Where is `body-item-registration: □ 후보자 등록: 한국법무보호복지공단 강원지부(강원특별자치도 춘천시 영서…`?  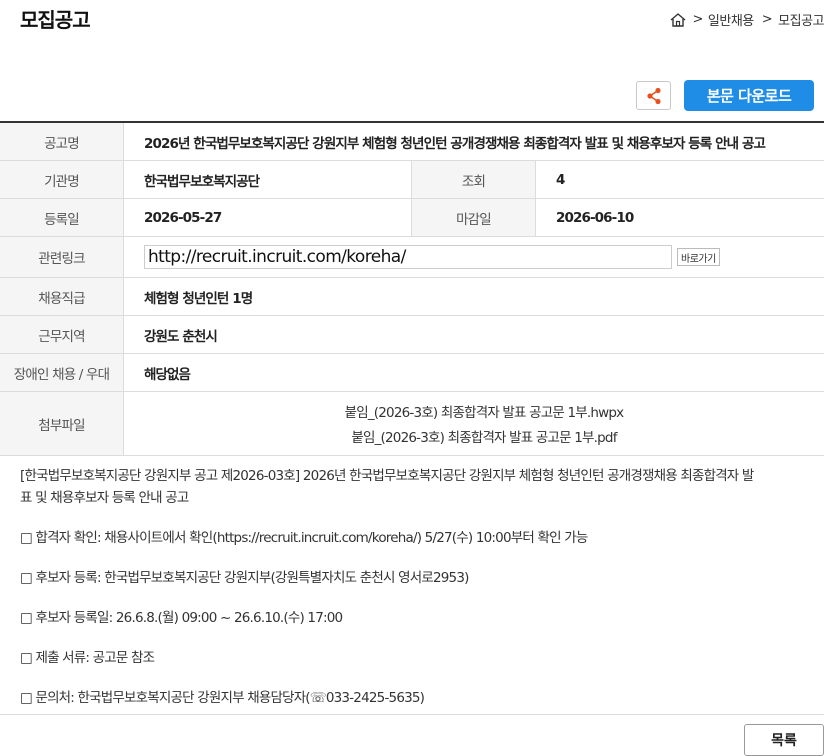 body-item-registration: □ 후보자 등록: 한국법무보호복지공단 강원지부(강원특별자치도 춘천시 영서… is located at coordinates (244, 578).